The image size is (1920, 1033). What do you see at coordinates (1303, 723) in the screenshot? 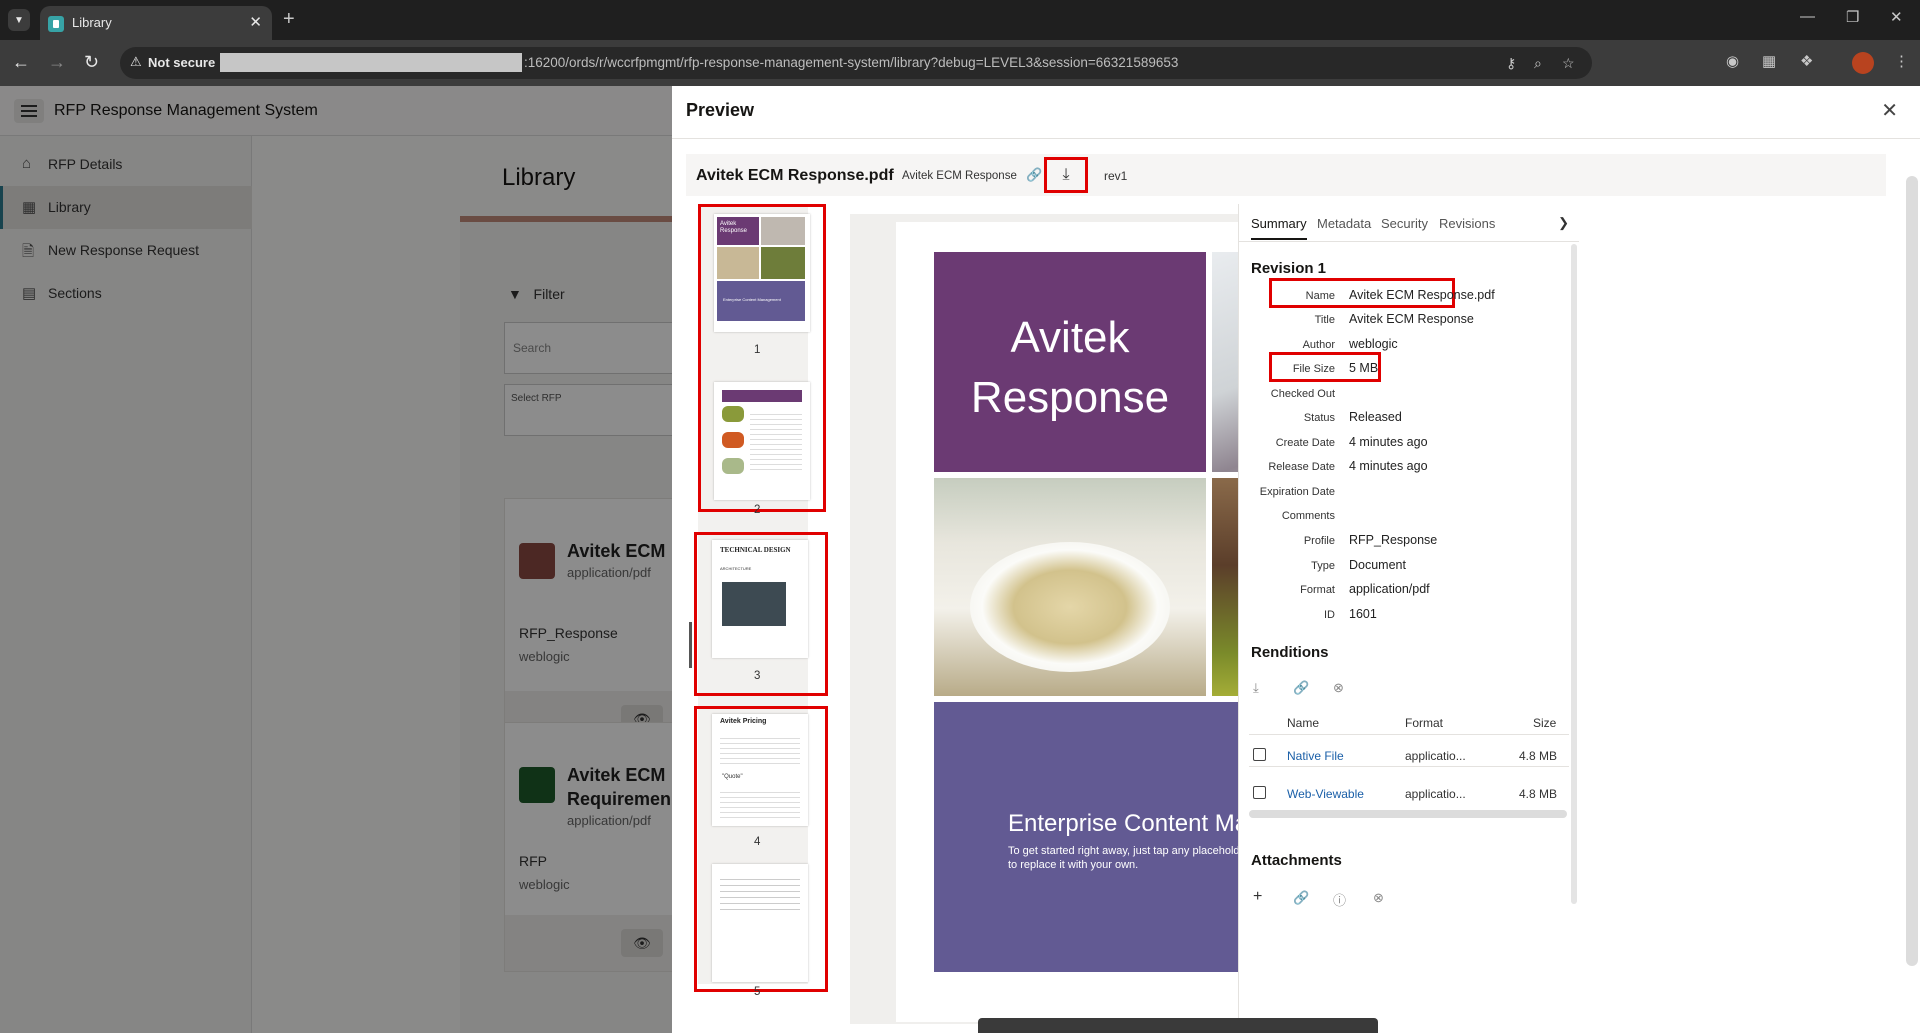
I see `col-header-name: Name` at bounding box center [1303, 723].